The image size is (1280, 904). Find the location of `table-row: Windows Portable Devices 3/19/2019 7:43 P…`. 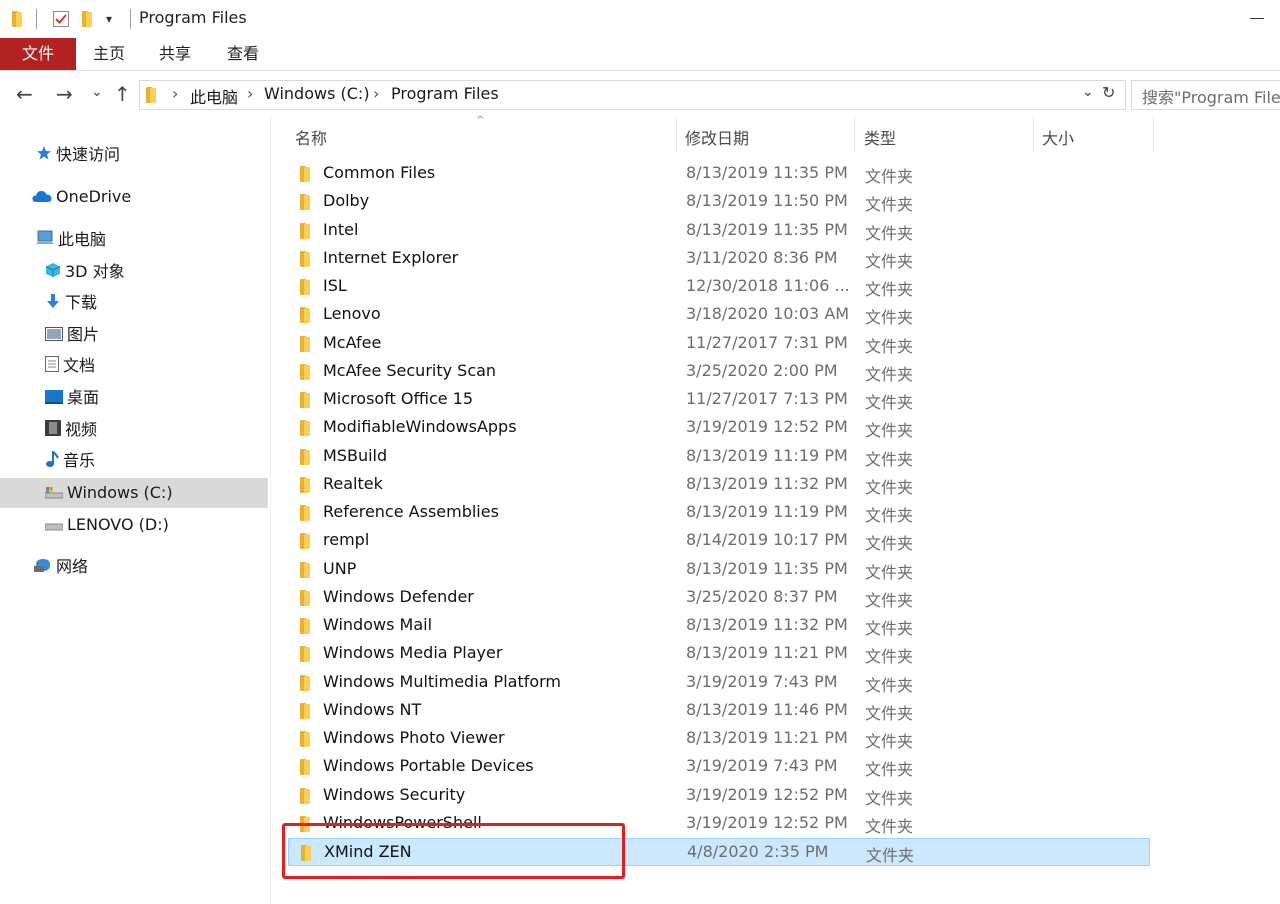

table-row: Windows Portable Devices 3/19/2019 7:43 P… is located at coordinates (719, 767).